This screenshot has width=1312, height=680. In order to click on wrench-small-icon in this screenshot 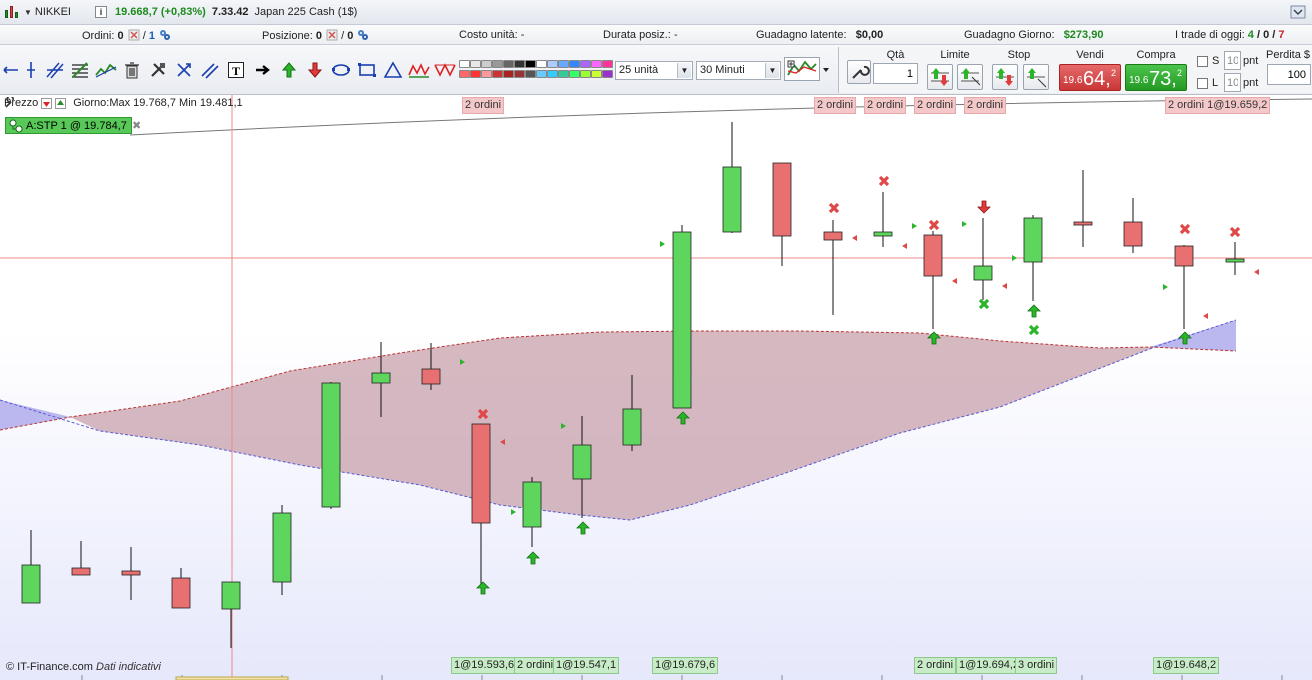, I will do `click(10, 103)`.